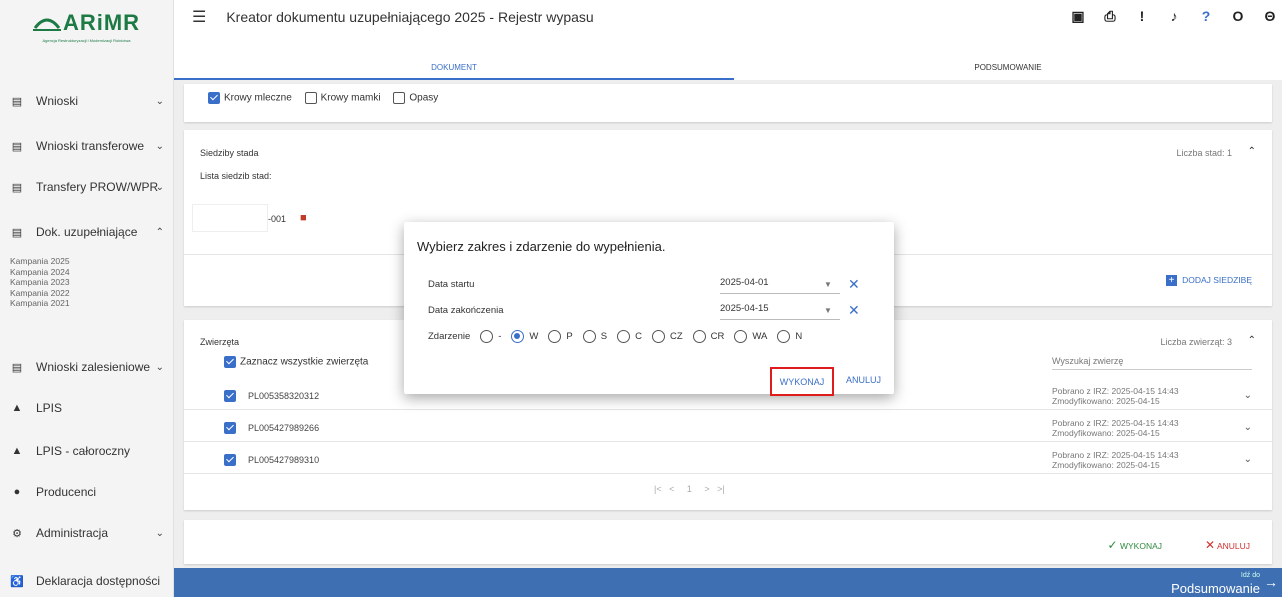 The height and width of the screenshot is (597, 1282). I want to click on help-icon: ?, so click(1206, 16).